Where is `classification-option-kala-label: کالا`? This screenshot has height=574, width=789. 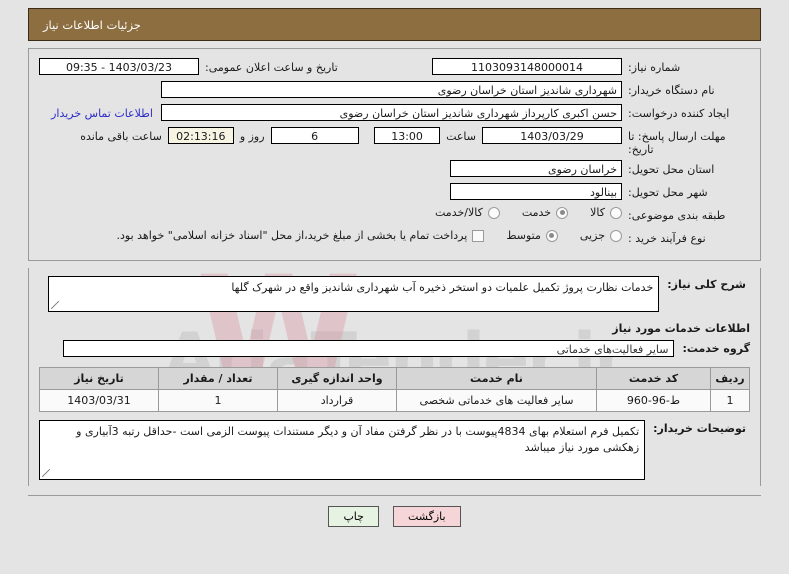
classification-option-kala-label: کالا is located at coordinates (597, 212).